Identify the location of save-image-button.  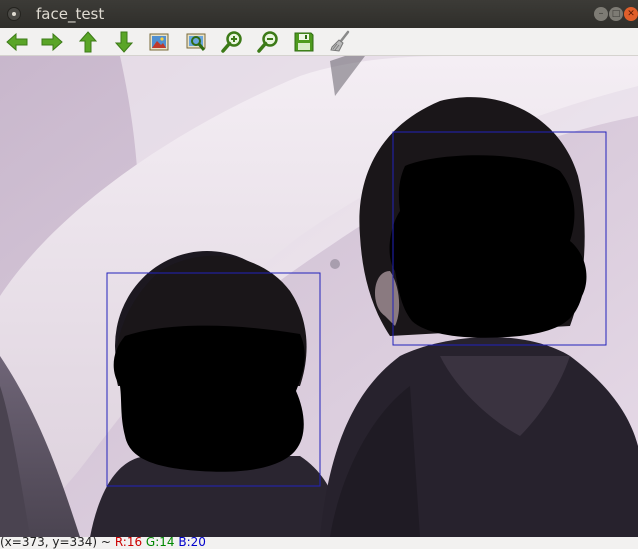
(304, 42).